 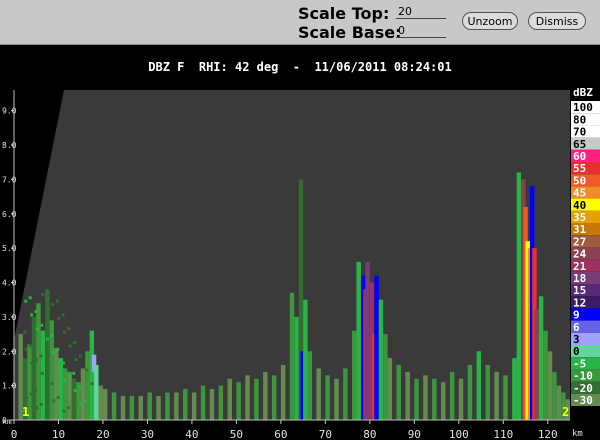 What do you see at coordinates (576, 315) in the screenshot?
I see `legend-label: 9` at bounding box center [576, 315].